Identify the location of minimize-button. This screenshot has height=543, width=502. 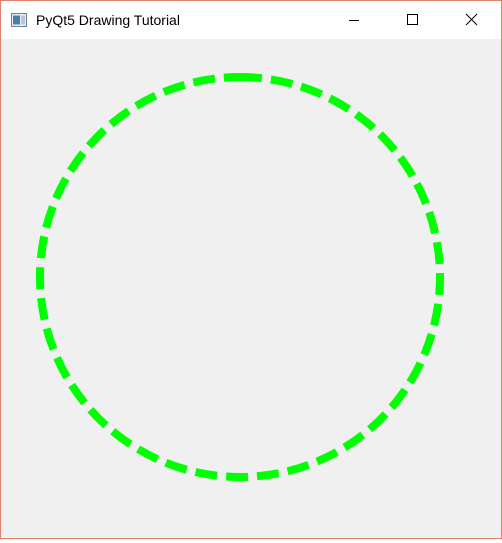
(354, 20).